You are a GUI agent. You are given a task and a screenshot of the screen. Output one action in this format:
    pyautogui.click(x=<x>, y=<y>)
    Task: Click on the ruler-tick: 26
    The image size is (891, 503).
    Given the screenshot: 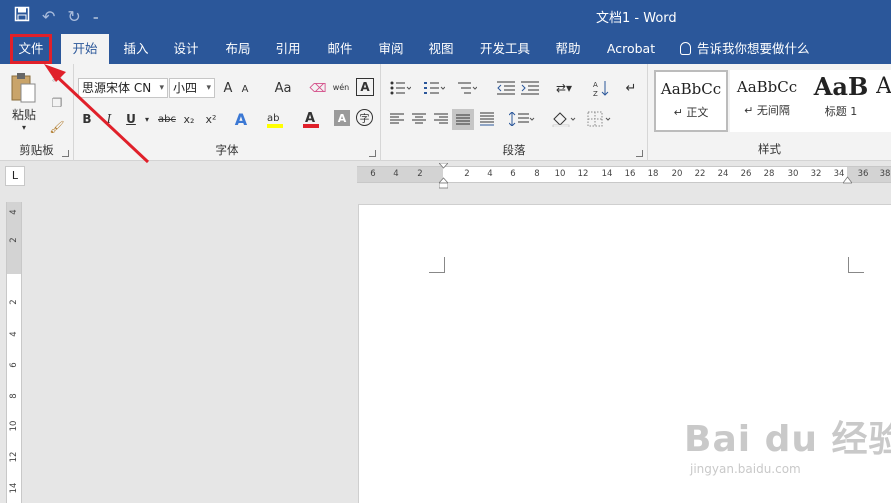 What is the action you would take?
    pyautogui.click(x=746, y=174)
    